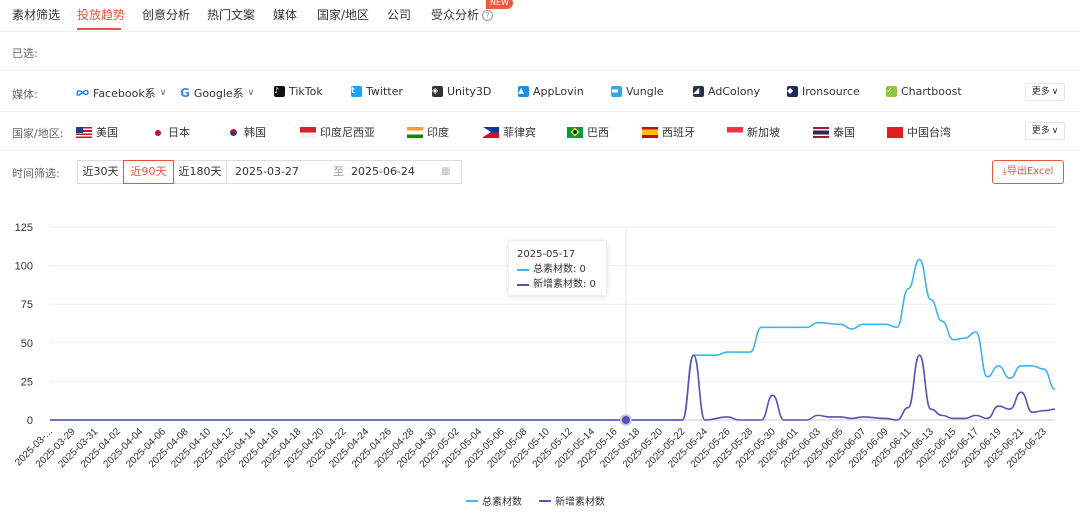 The image size is (1080, 517). I want to click on calendar-icon: ▦, so click(446, 171).